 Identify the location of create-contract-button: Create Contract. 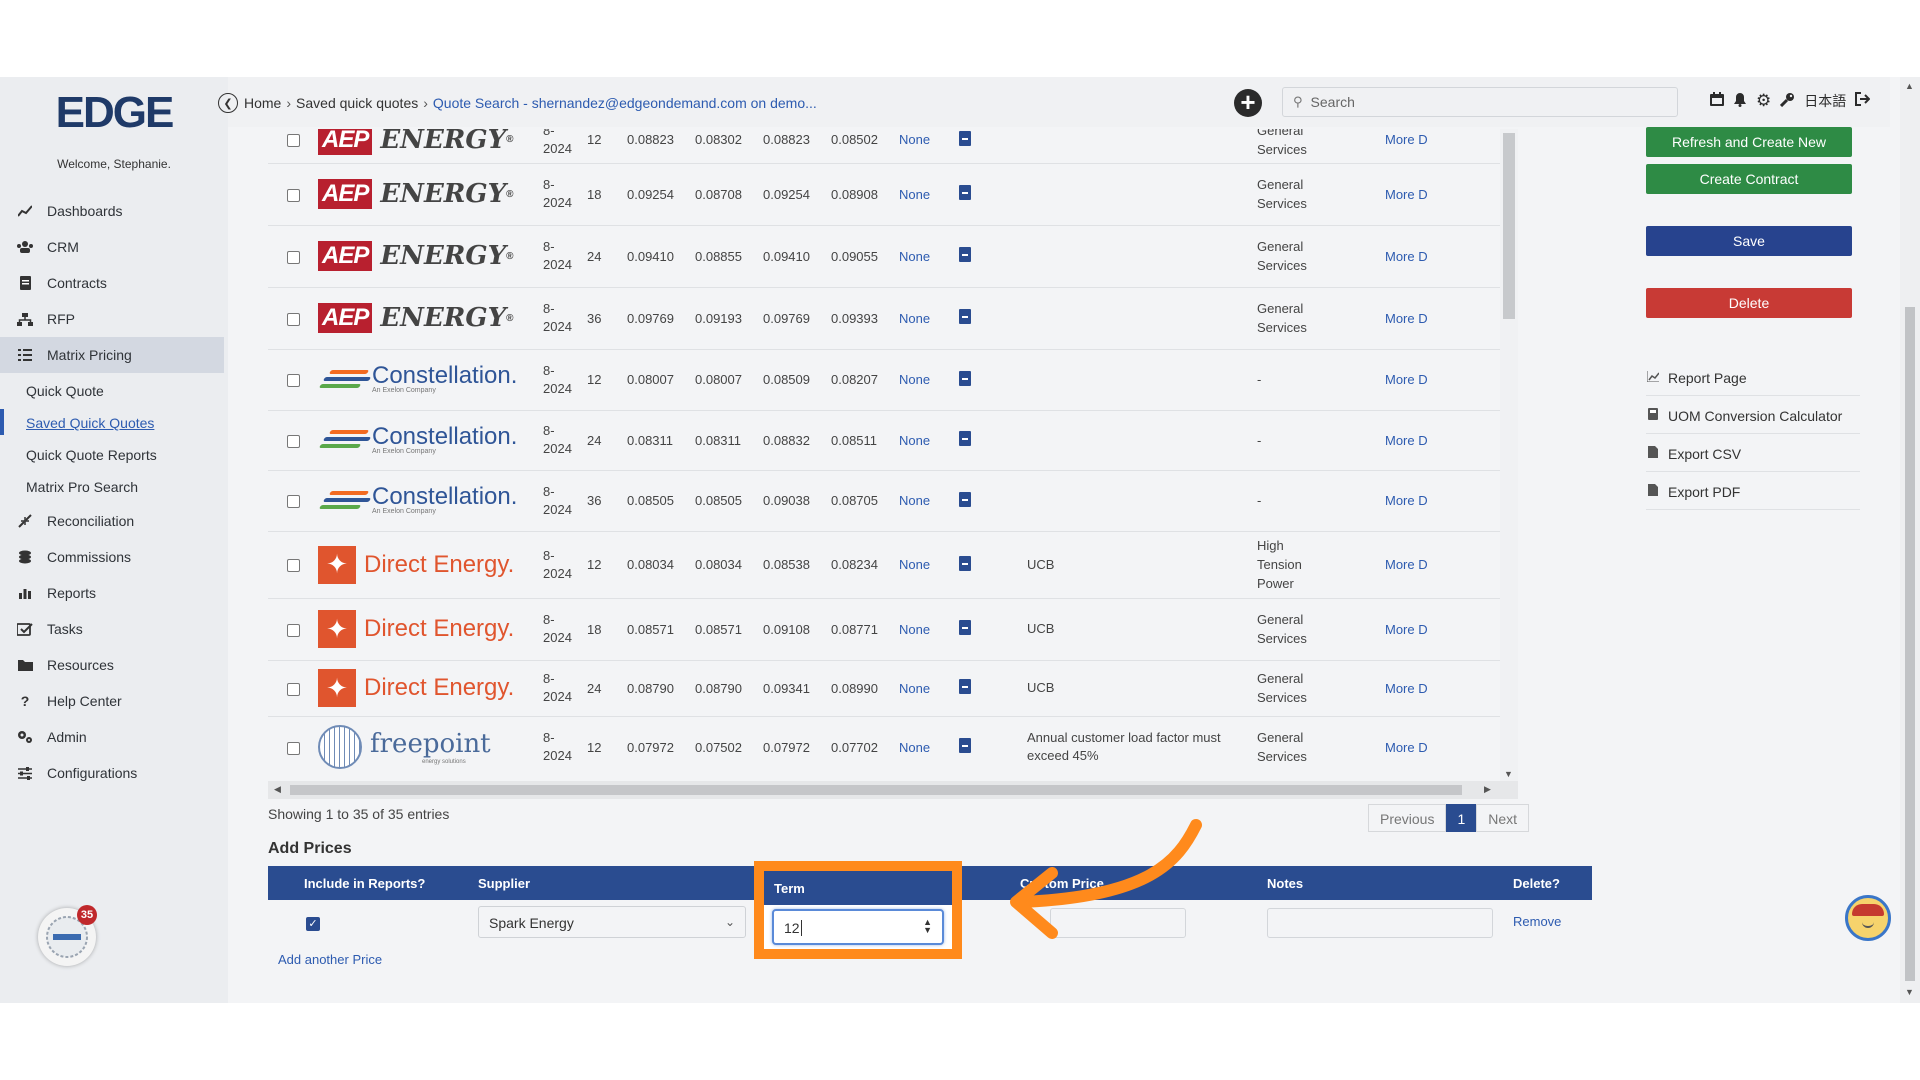
(1749, 179).